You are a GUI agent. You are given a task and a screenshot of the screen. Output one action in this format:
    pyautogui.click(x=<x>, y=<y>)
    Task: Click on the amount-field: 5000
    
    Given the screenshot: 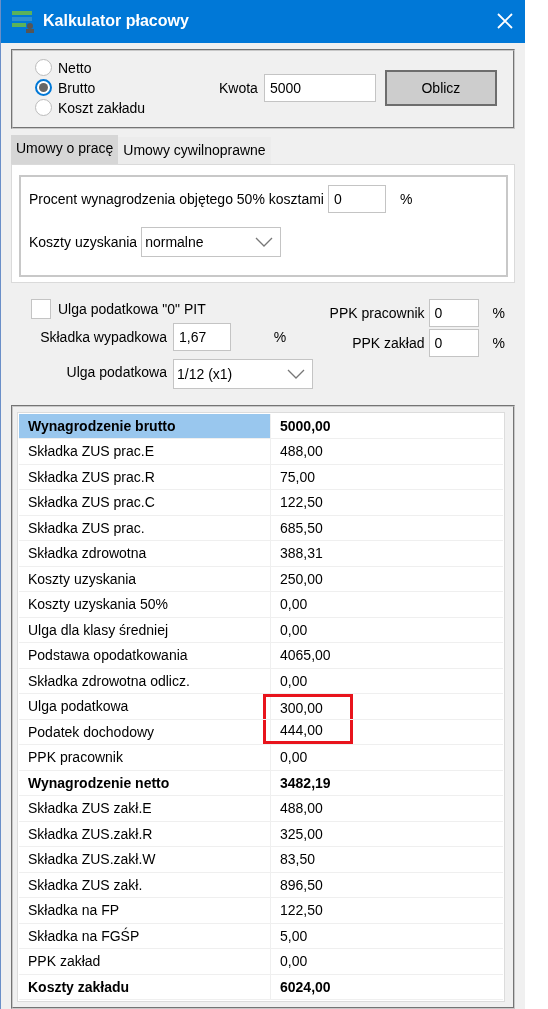 What is the action you would take?
    pyautogui.click(x=319, y=87)
    